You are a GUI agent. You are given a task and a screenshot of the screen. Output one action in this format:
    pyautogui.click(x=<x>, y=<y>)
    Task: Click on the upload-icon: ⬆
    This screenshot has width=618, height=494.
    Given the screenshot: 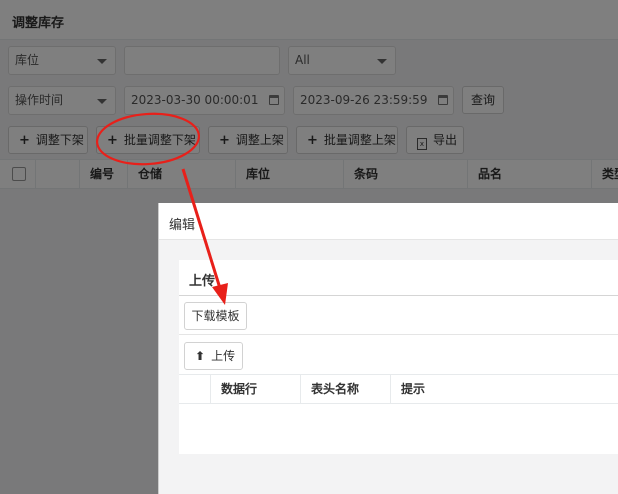 What is the action you would take?
    pyautogui.click(x=200, y=356)
    